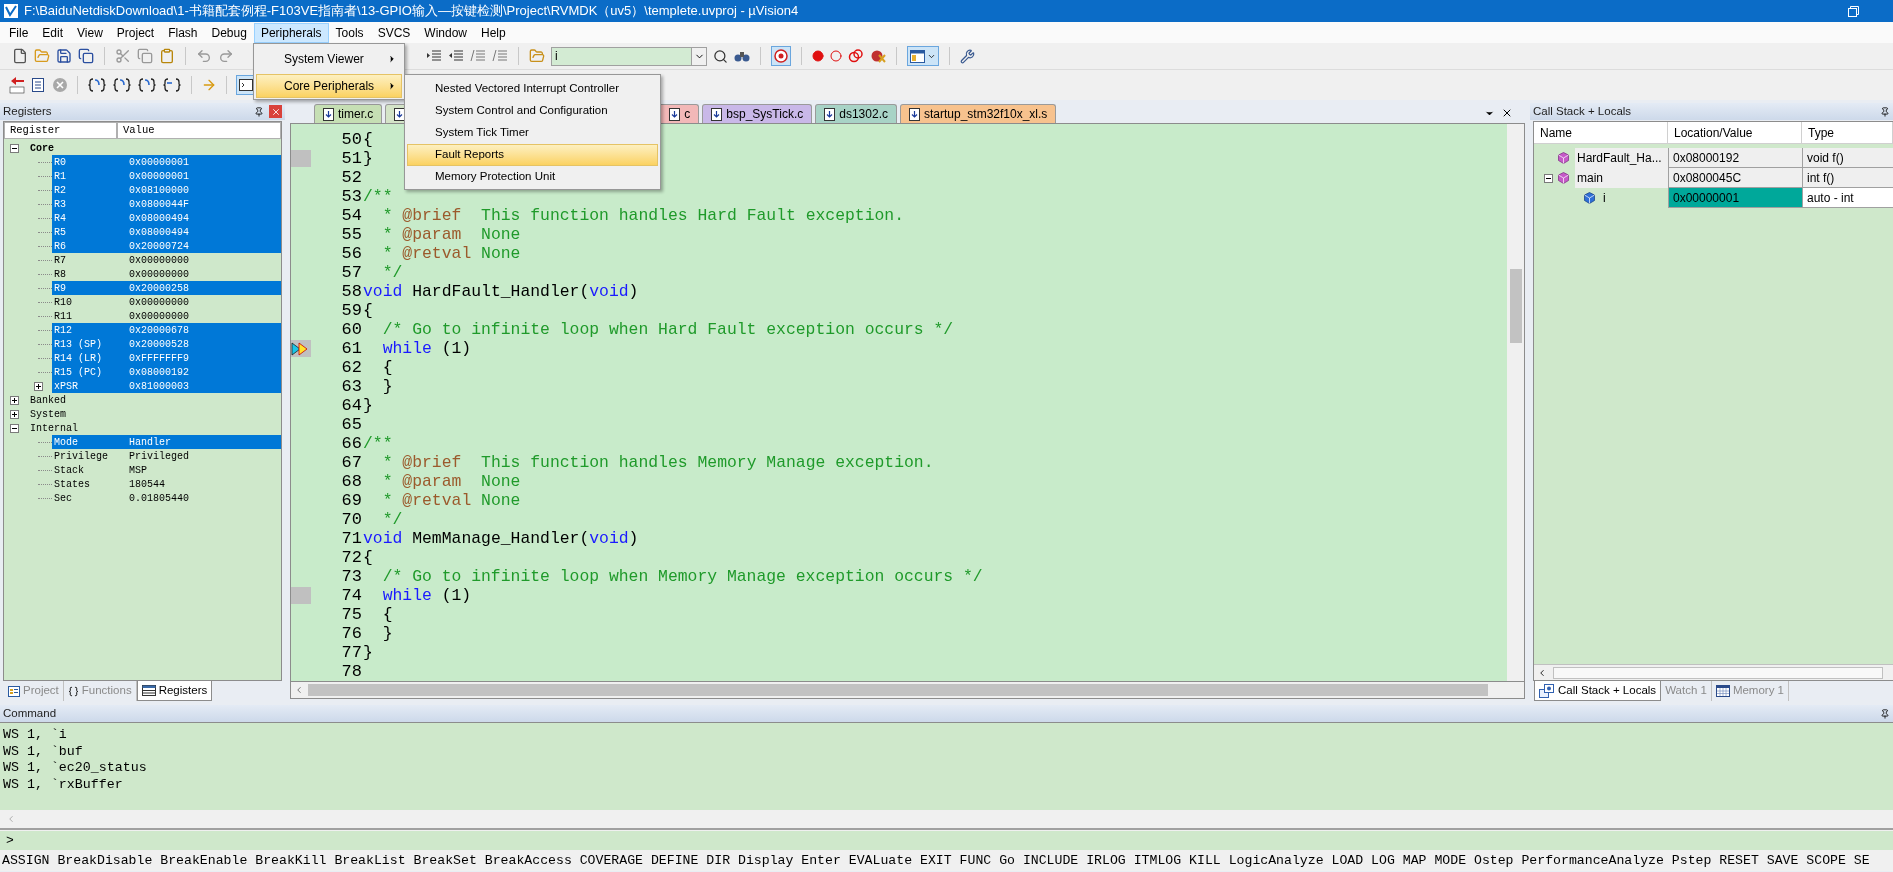 The height and width of the screenshot is (872, 1893). Describe the element at coordinates (978, 113) in the screenshot. I see `file-tab: startup_stm32f10x_xl.s` at that location.